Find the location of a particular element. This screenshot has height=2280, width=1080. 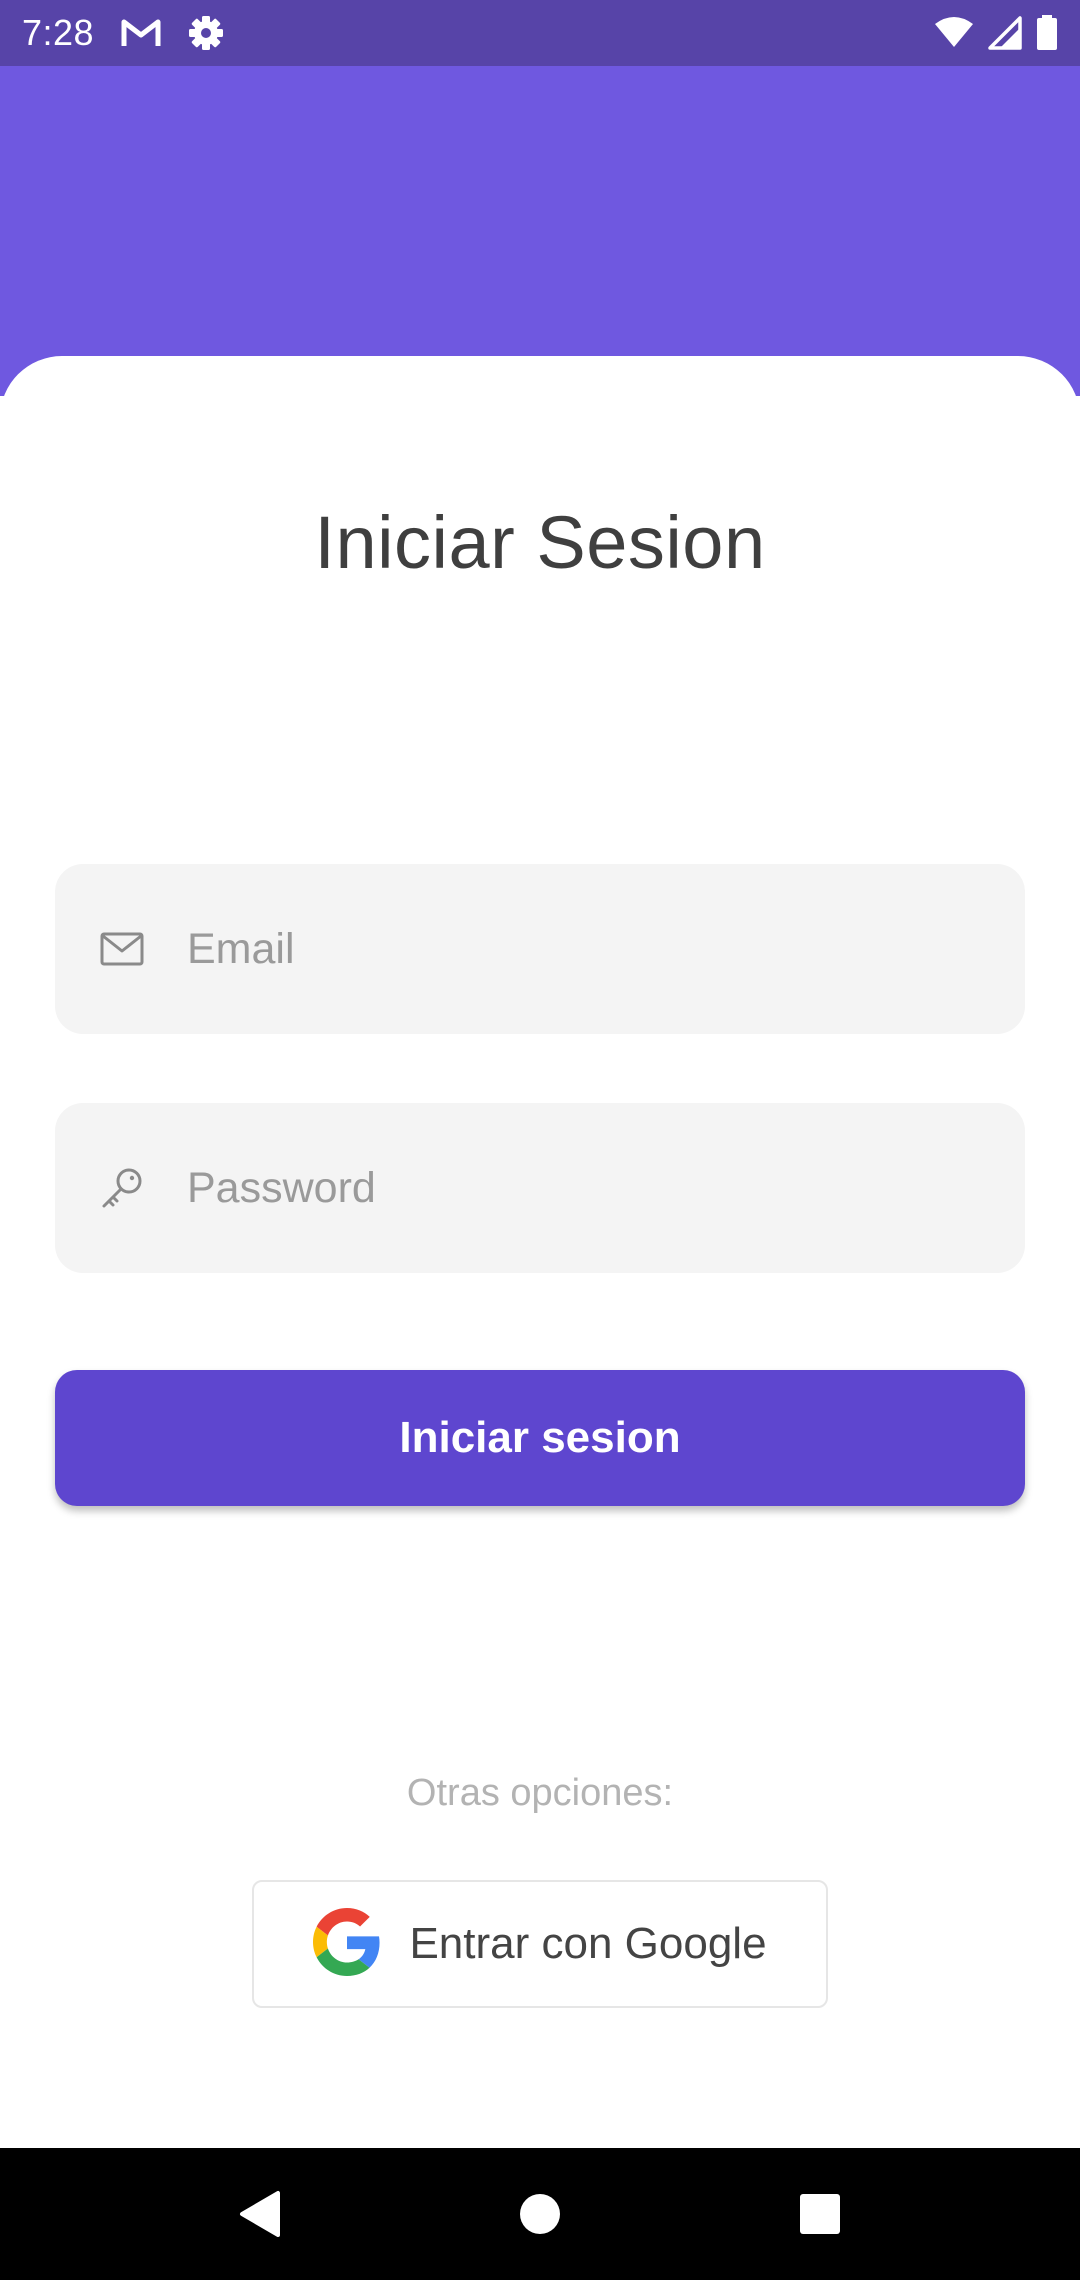

password-input is located at coordinates (567, 1188).